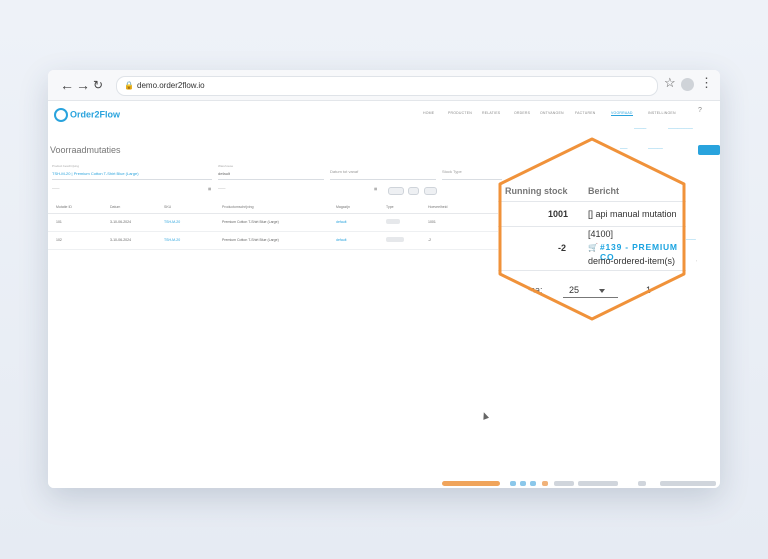 This screenshot has height=559, width=768. I want to click on search-label-mid: ───, so click(222, 189).